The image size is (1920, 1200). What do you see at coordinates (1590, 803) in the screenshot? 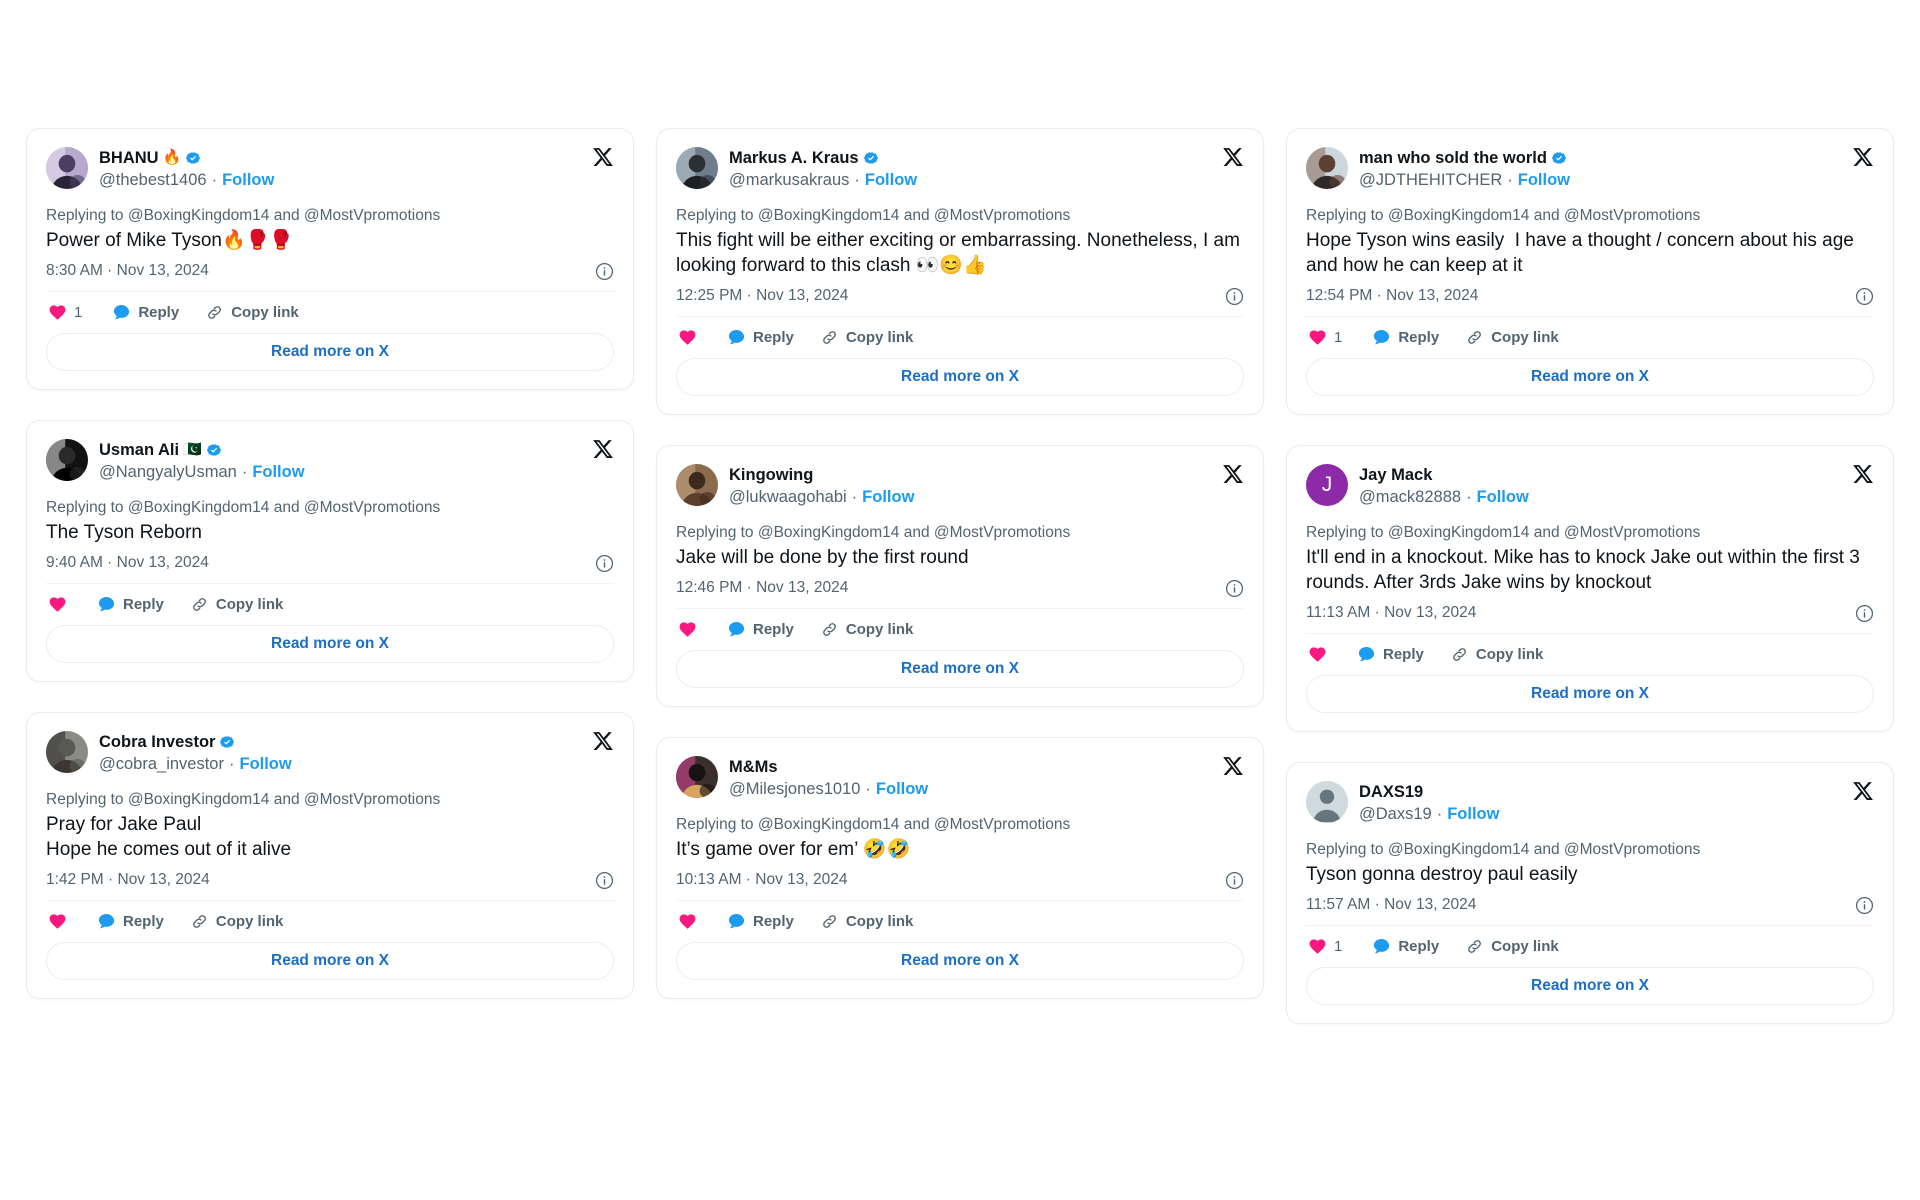
I see `tweet-header: DAXS19 @Daxs19 · Follow` at bounding box center [1590, 803].